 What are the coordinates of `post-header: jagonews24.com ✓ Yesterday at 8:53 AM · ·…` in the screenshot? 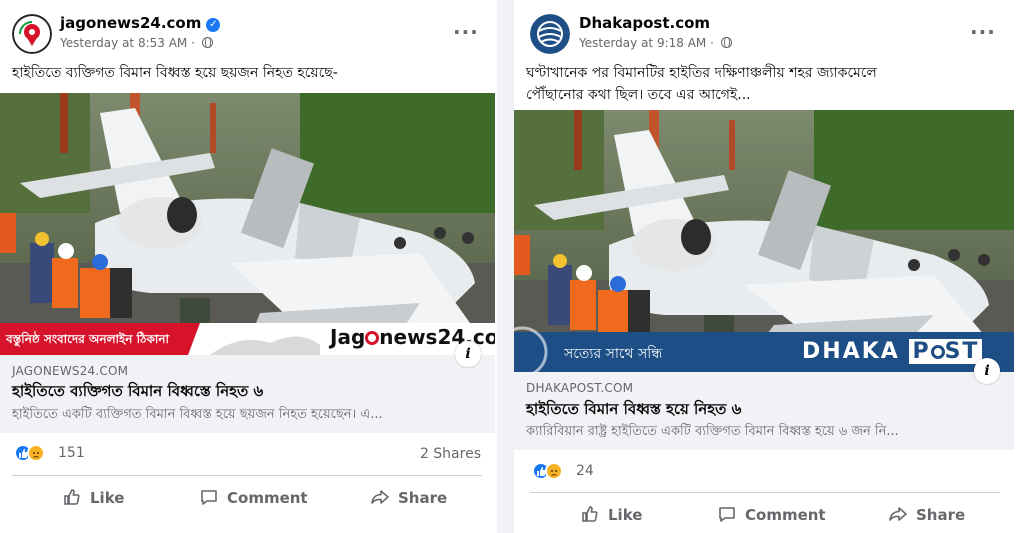 It's located at (248, 30).